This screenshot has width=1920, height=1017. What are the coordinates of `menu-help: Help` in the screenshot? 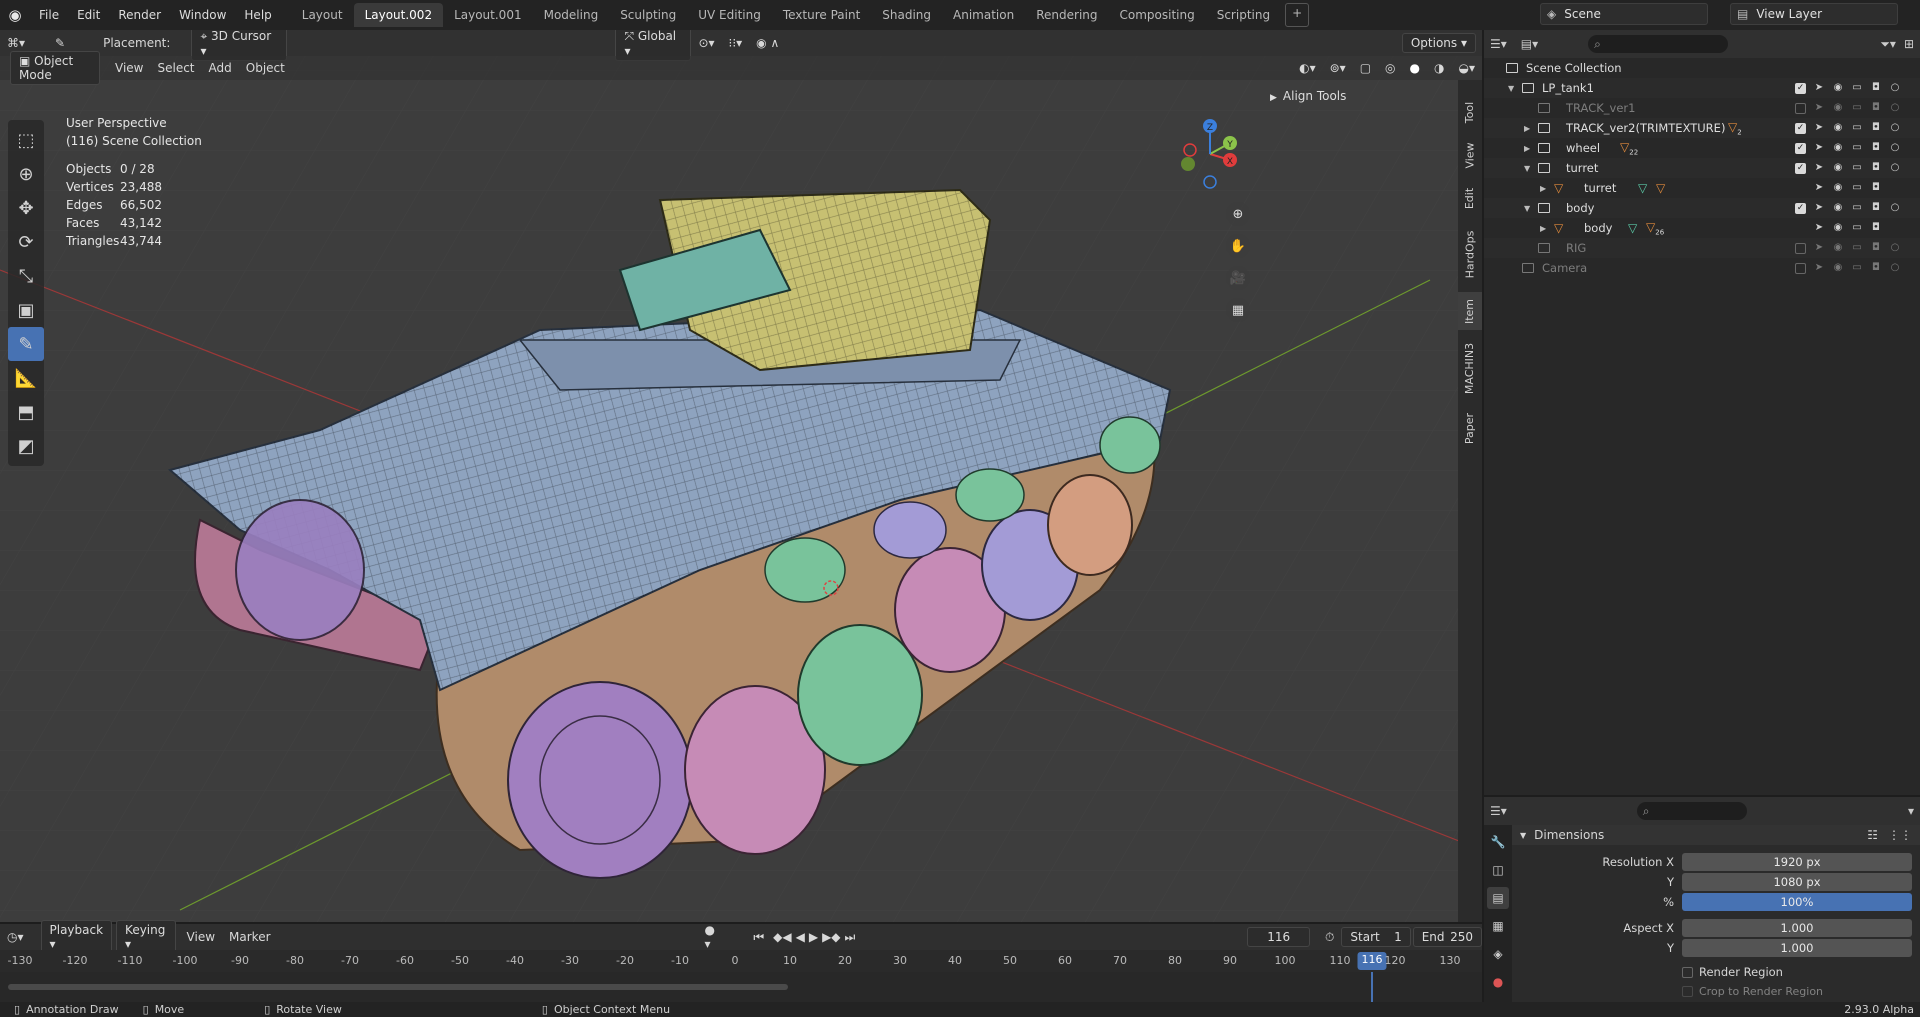 It's located at (257, 15).